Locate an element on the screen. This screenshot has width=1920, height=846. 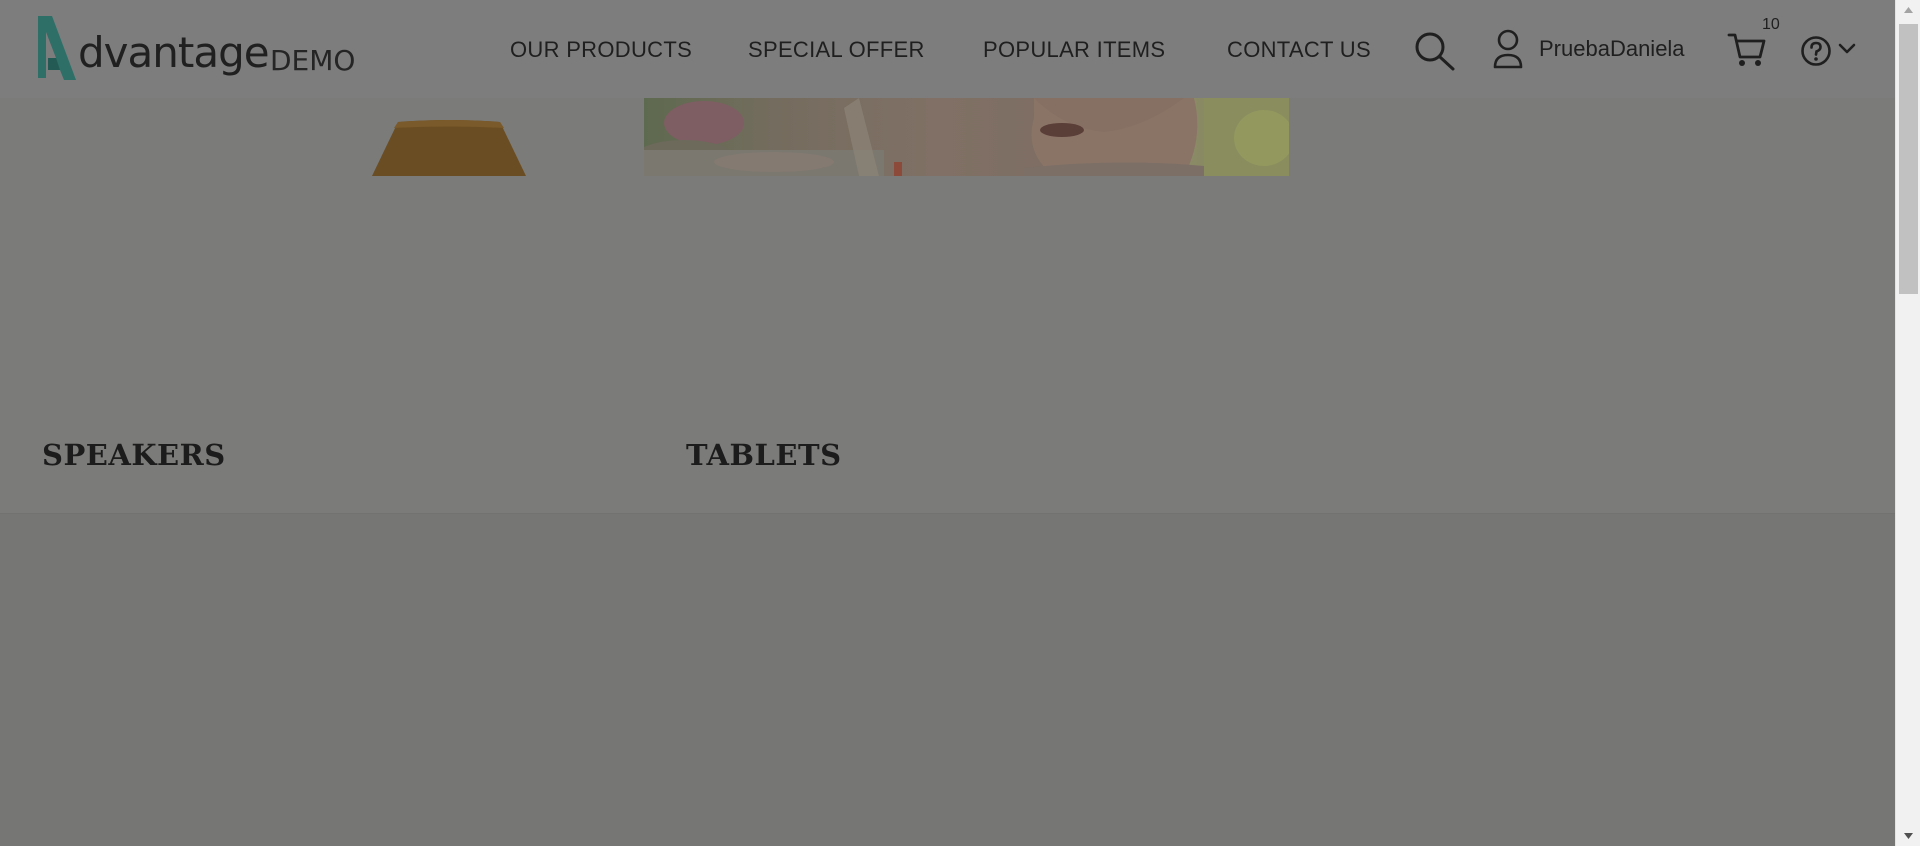
speaker-image is located at coordinates (449, 148).